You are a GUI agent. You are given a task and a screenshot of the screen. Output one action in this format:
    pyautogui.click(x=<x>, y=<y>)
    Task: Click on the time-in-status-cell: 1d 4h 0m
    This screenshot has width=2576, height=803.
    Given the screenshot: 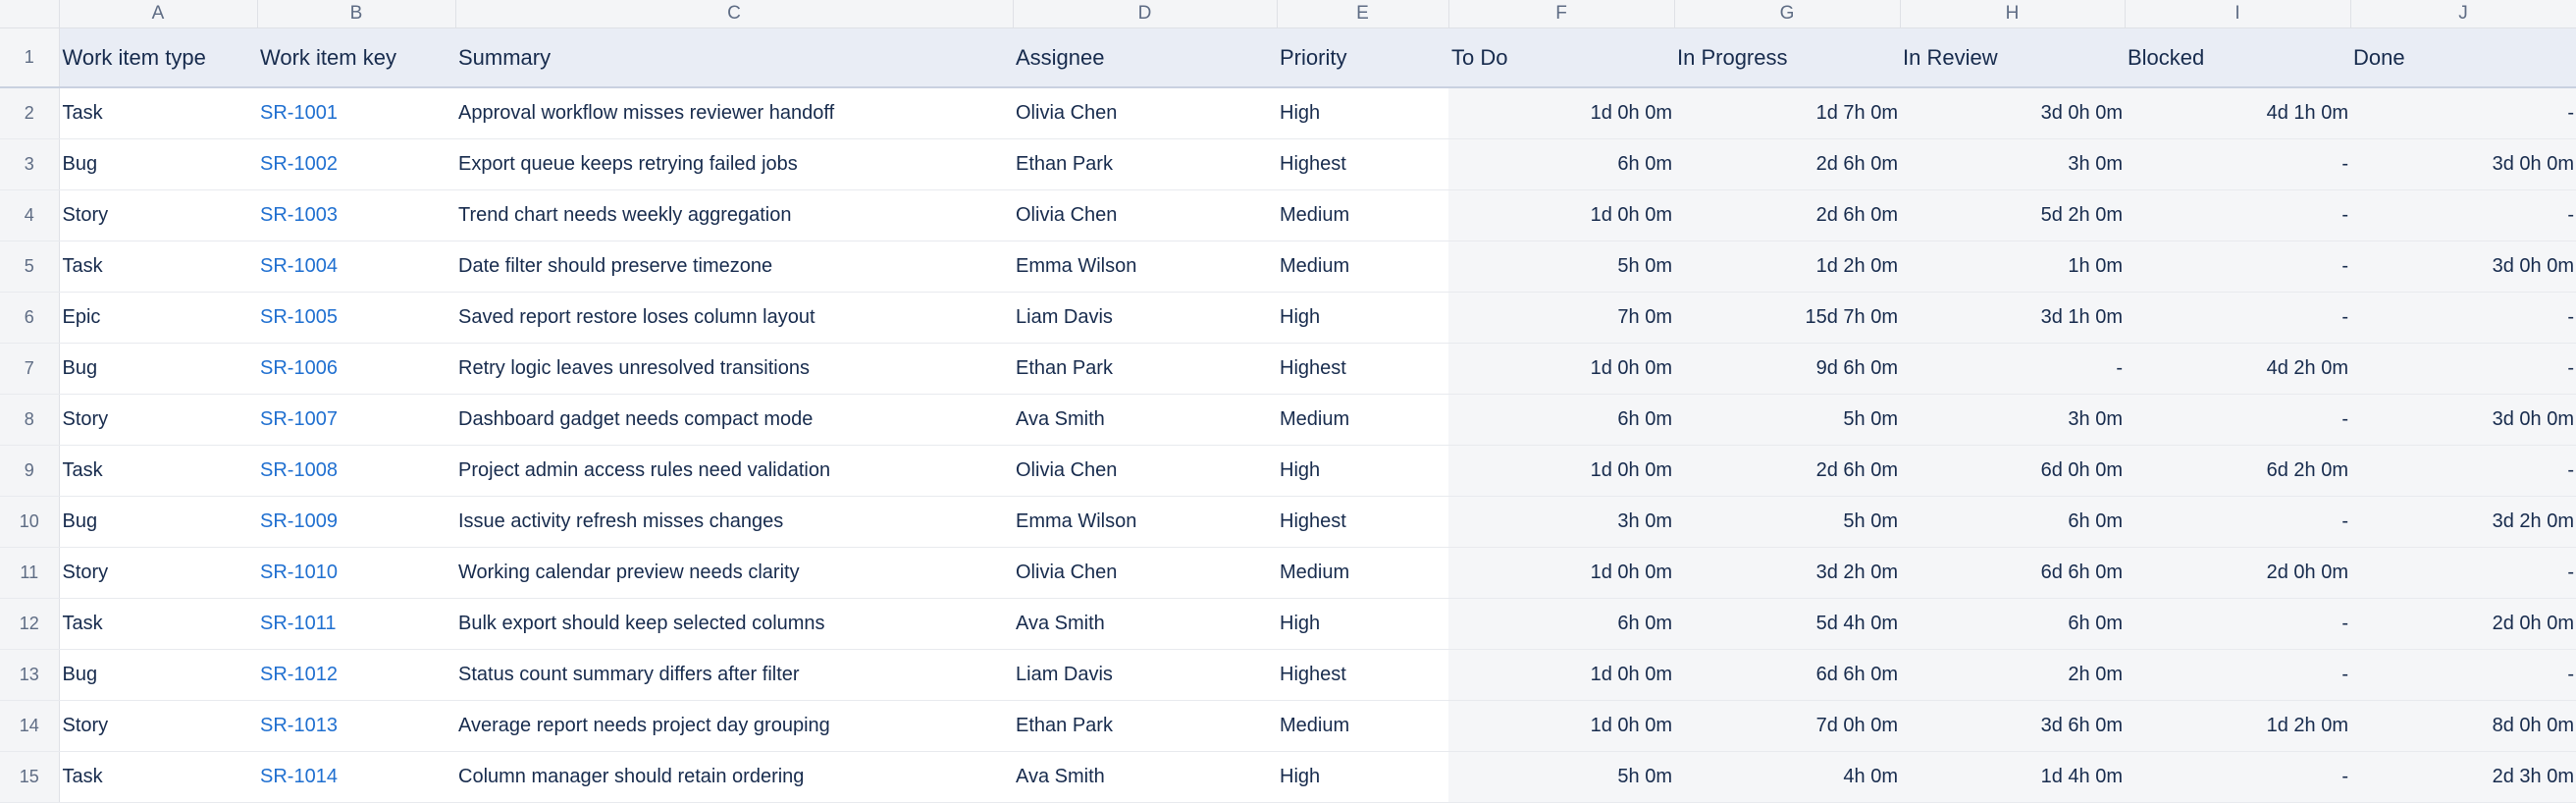 What is the action you would take?
    pyautogui.click(x=2012, y=777)
    